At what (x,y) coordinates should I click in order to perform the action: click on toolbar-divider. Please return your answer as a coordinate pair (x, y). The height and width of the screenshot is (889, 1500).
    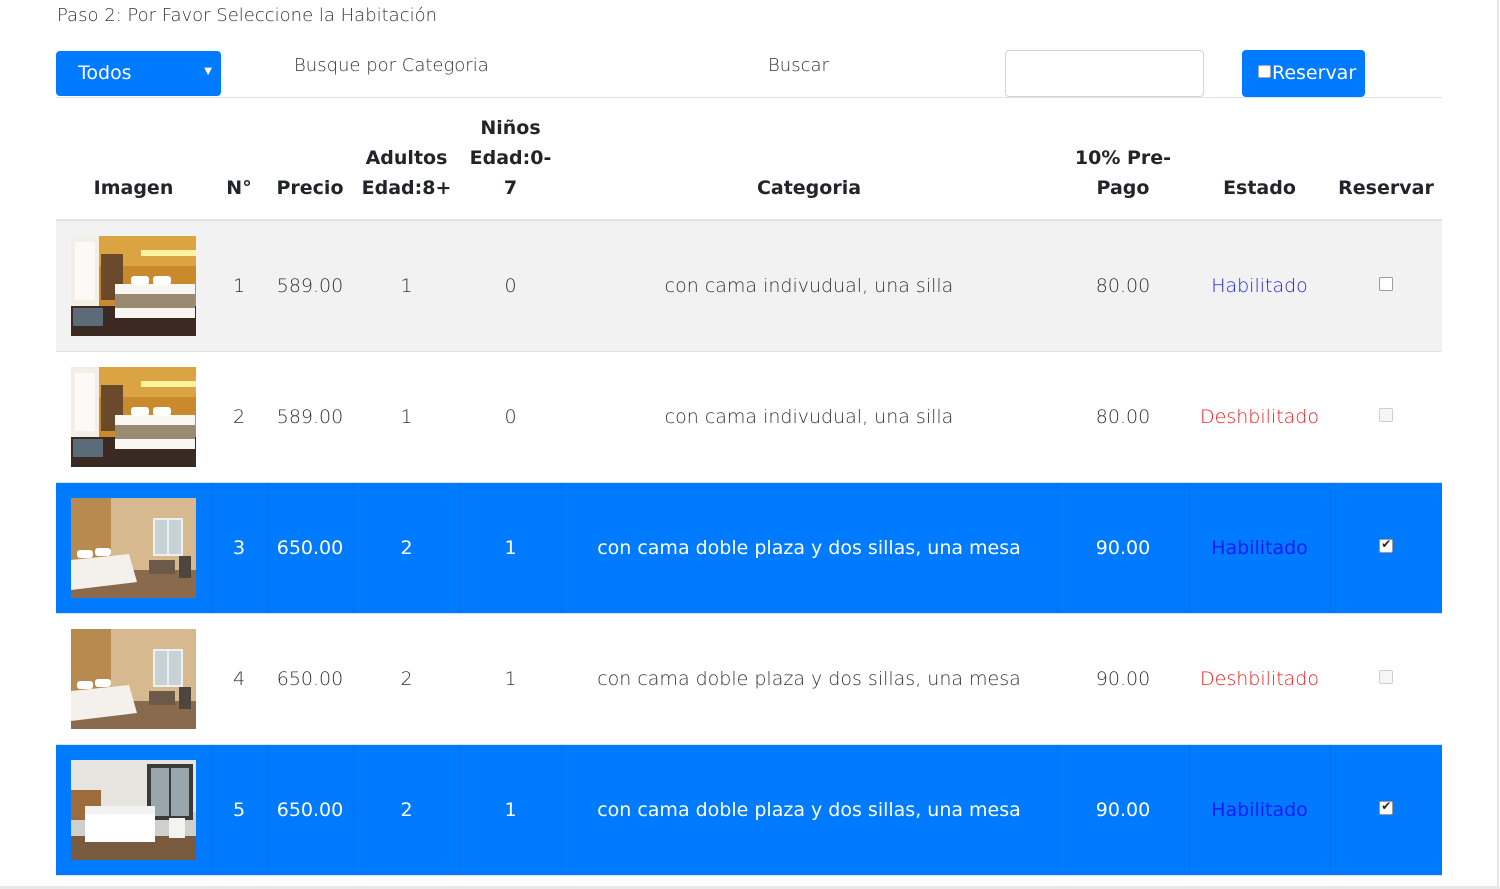
    Looking at the image, I should click on (749, 97).